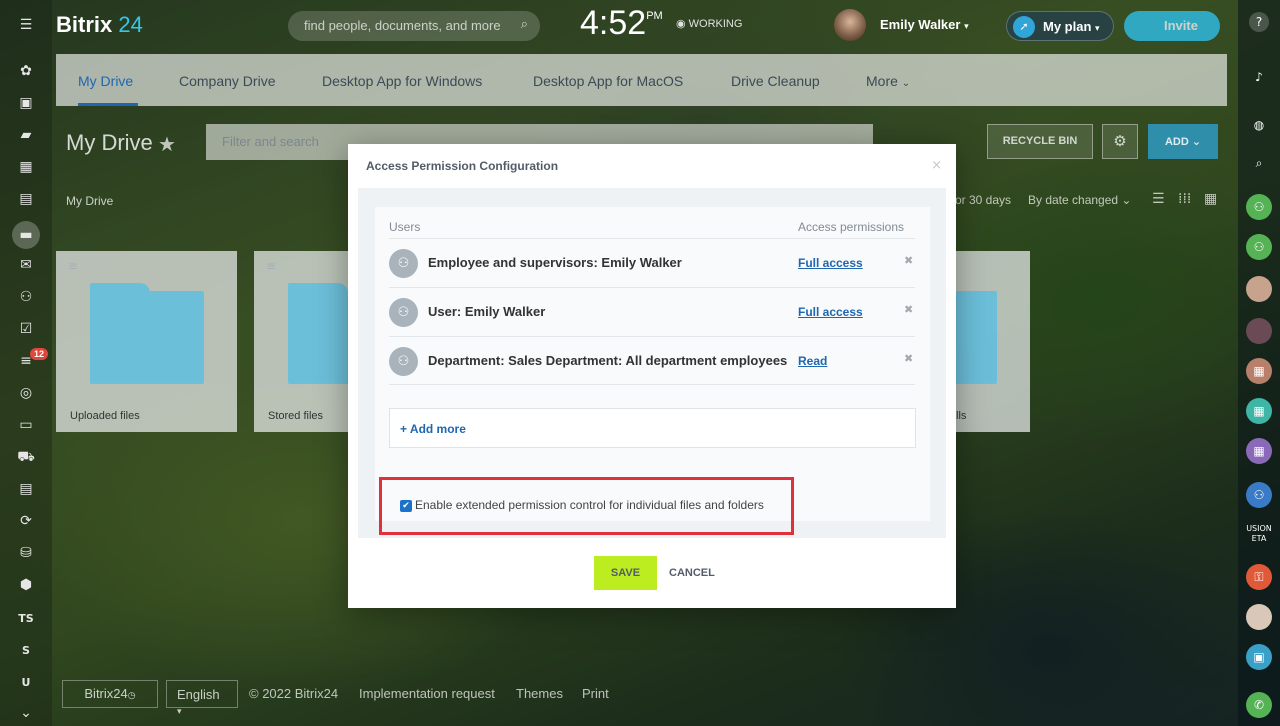 This screenshot has height=726, width=1280. What do you see at coordinates (1176, 142) in the screenshot?
I see `add-label: ADD` at bounding box center [1176, 142].